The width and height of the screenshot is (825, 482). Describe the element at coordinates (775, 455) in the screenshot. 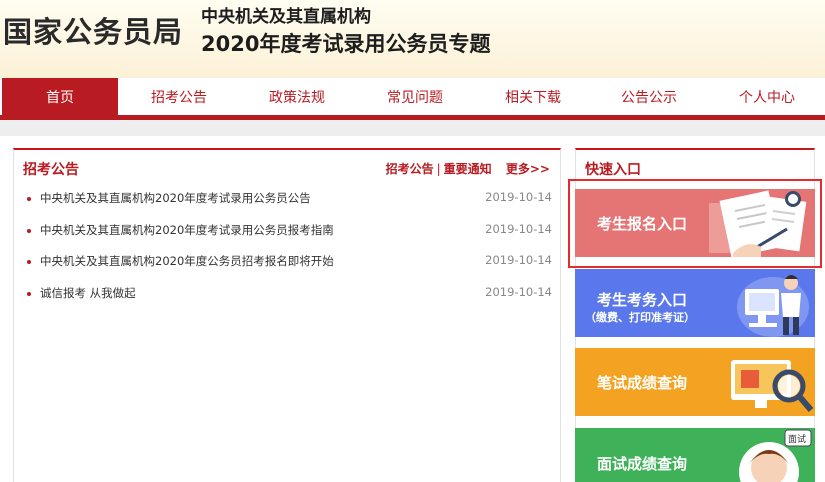

I see `interviewer-icon: 面试` at that location.